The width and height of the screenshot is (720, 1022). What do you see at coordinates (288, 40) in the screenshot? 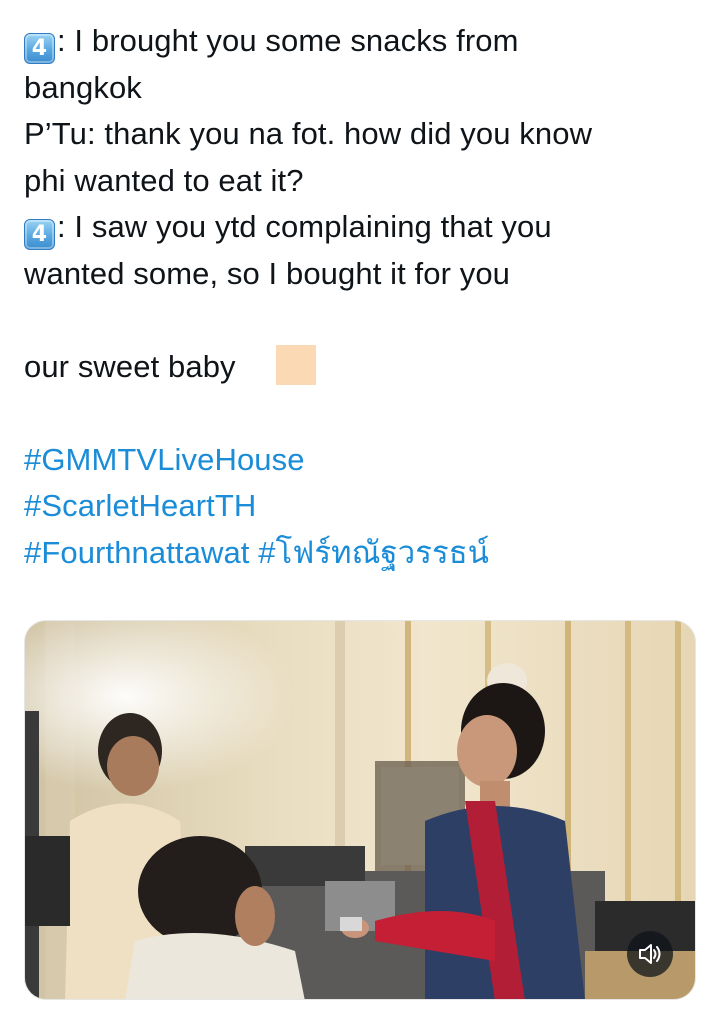
I see `tweet-line-text: : I brought you some snacks from` at bounding box center [288, 40].